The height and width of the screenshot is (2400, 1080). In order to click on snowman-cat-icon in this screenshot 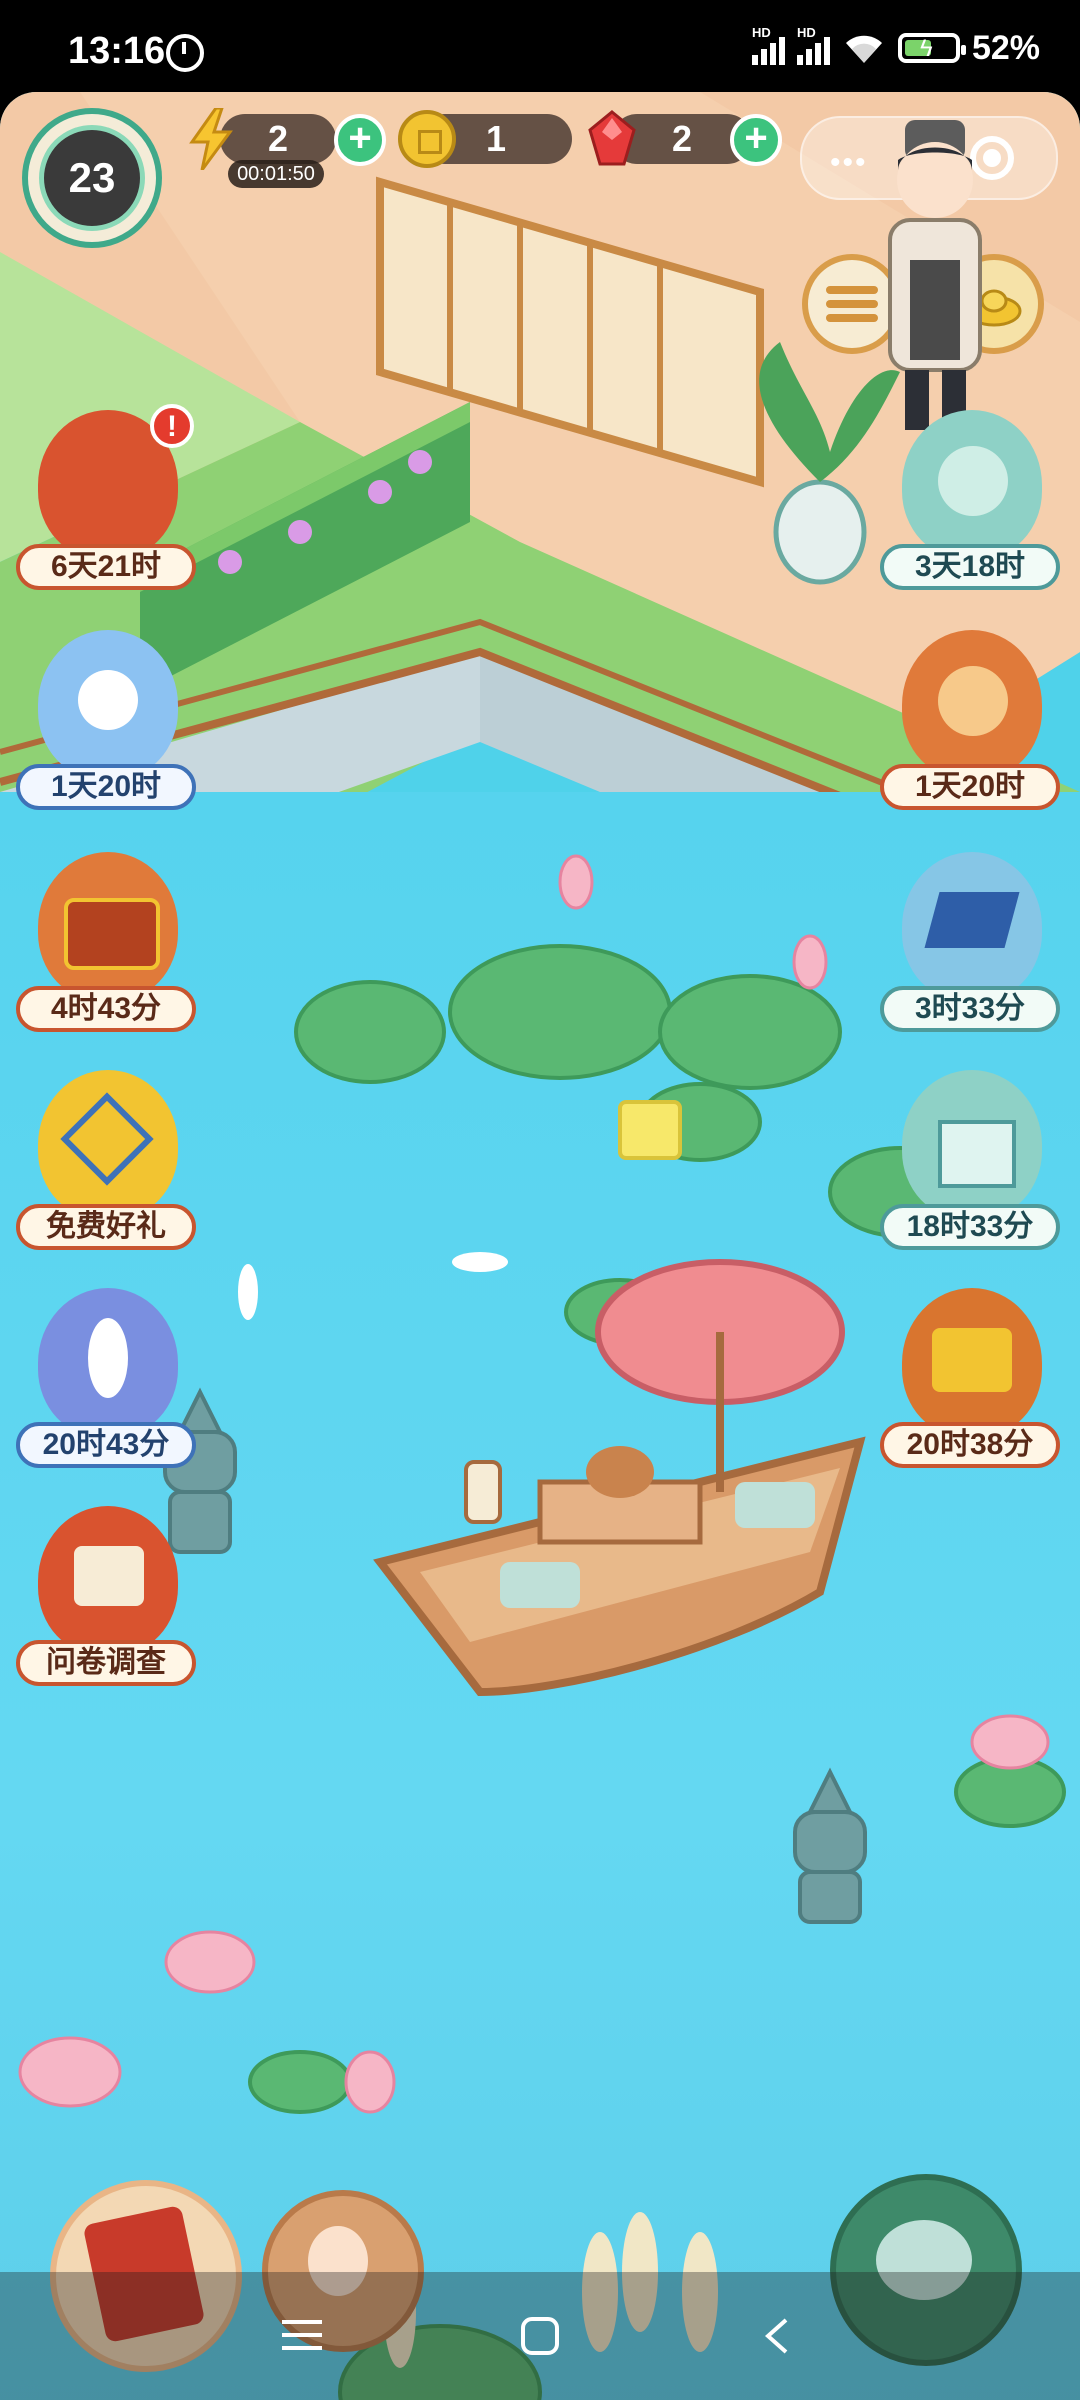, I will do `click(108, 705)`.